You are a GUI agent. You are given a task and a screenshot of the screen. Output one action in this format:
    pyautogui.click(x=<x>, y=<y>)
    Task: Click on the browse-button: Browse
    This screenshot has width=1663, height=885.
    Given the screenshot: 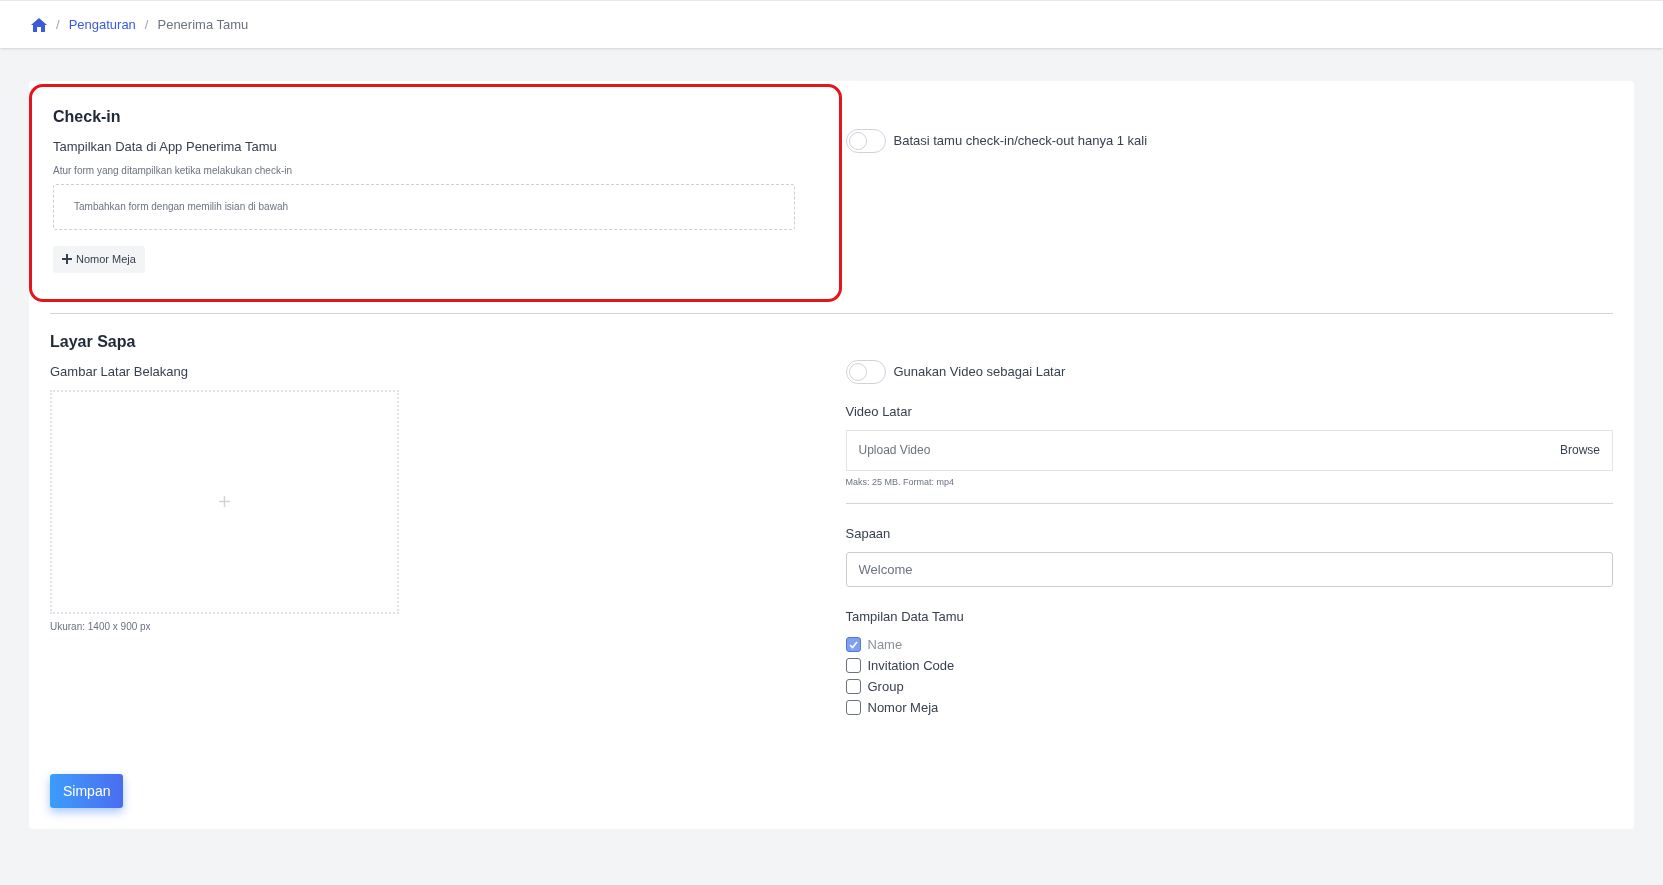 What is the action you would take?
    pyautogui.click(x=1580, y=450)
    